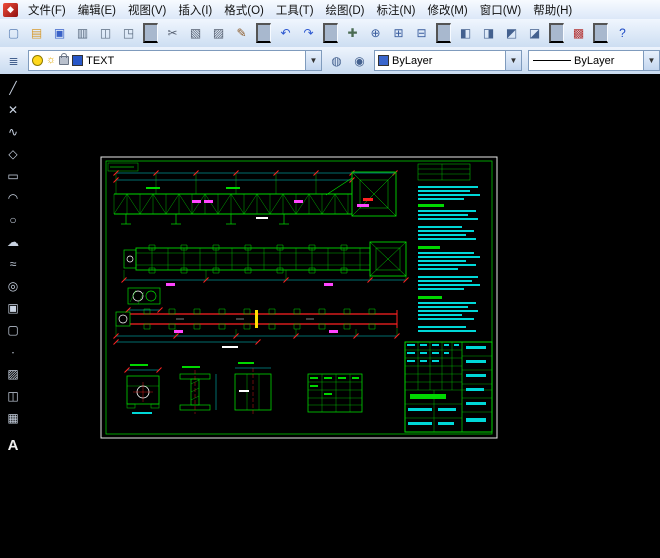  I want to click on toolbar-glyph: ◍, so click(336, 60).